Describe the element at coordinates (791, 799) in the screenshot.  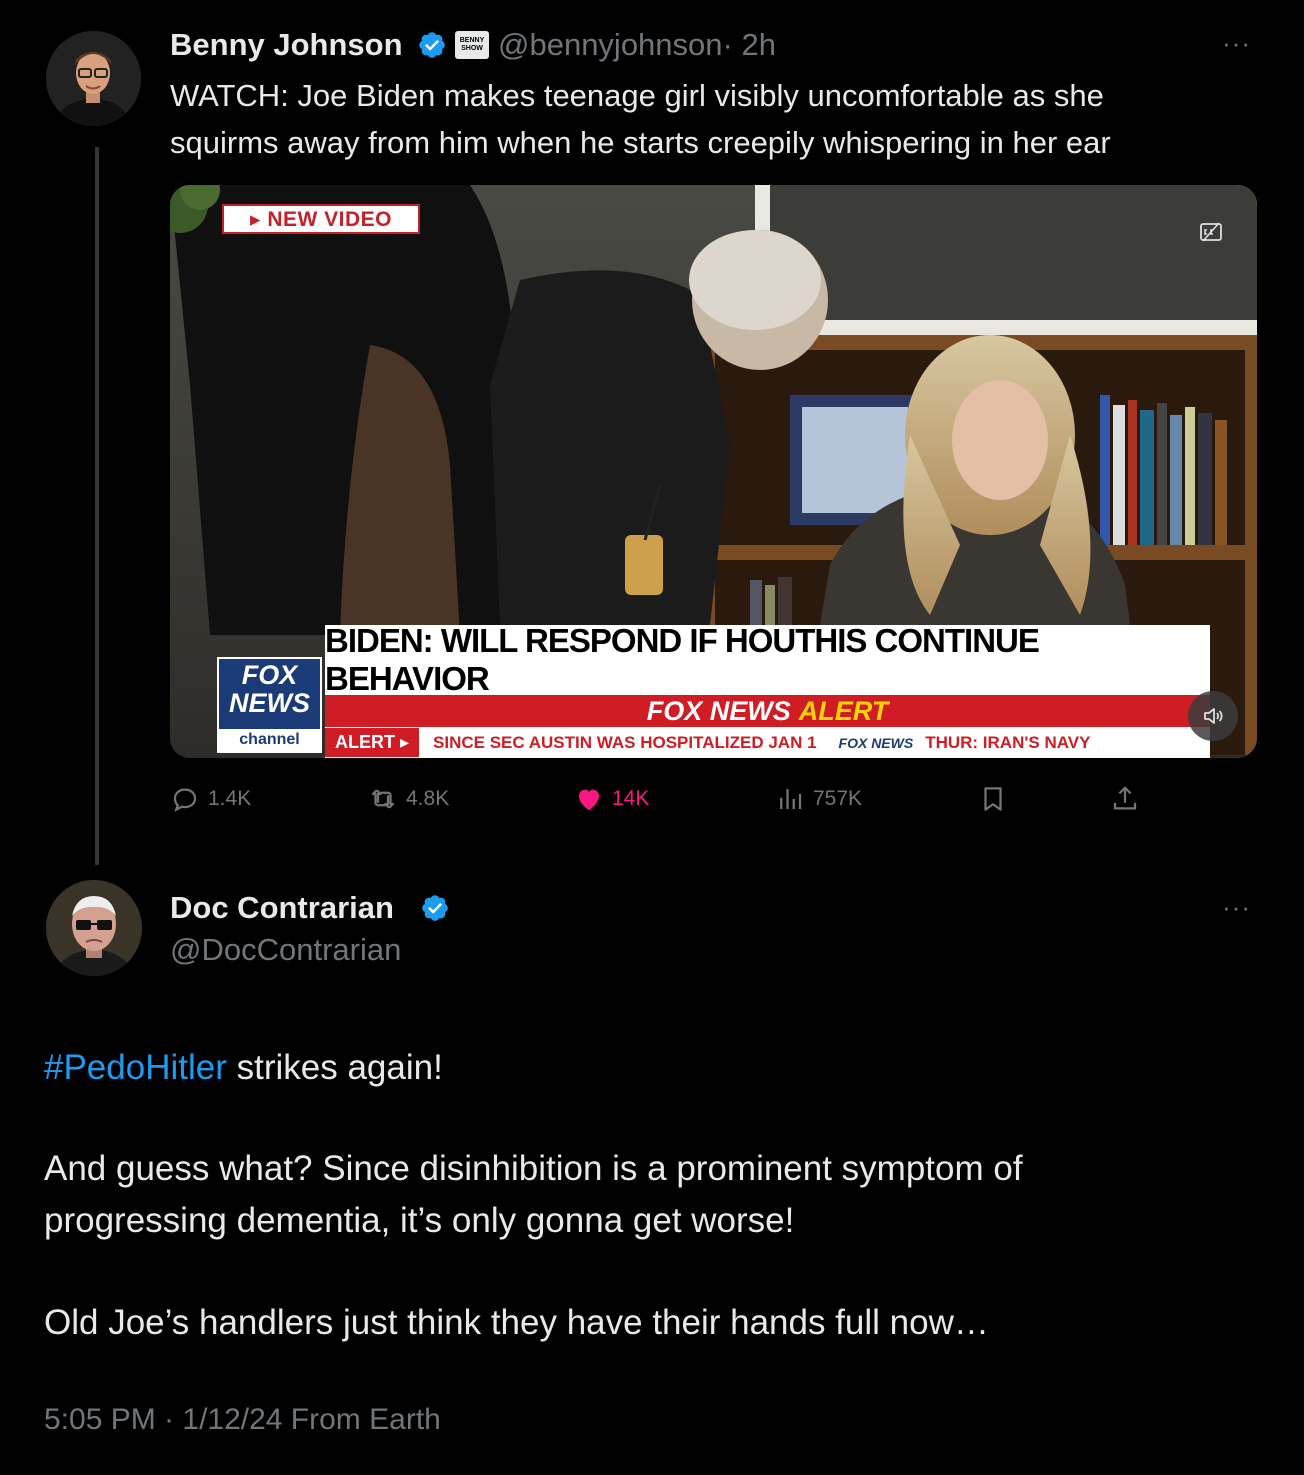
I see `views-icon` at that location.